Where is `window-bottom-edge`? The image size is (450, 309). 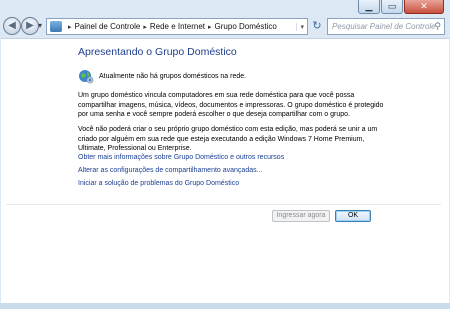 window-bottom-edge is located at coordinates (225, 306).